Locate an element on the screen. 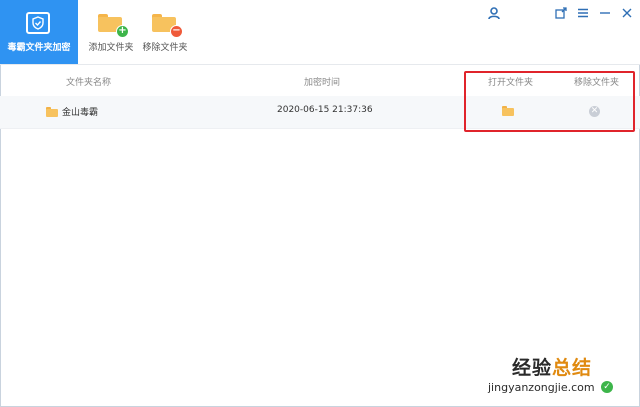 The image size is (640, 407). folder-icon is located at coordinates (52, 112).